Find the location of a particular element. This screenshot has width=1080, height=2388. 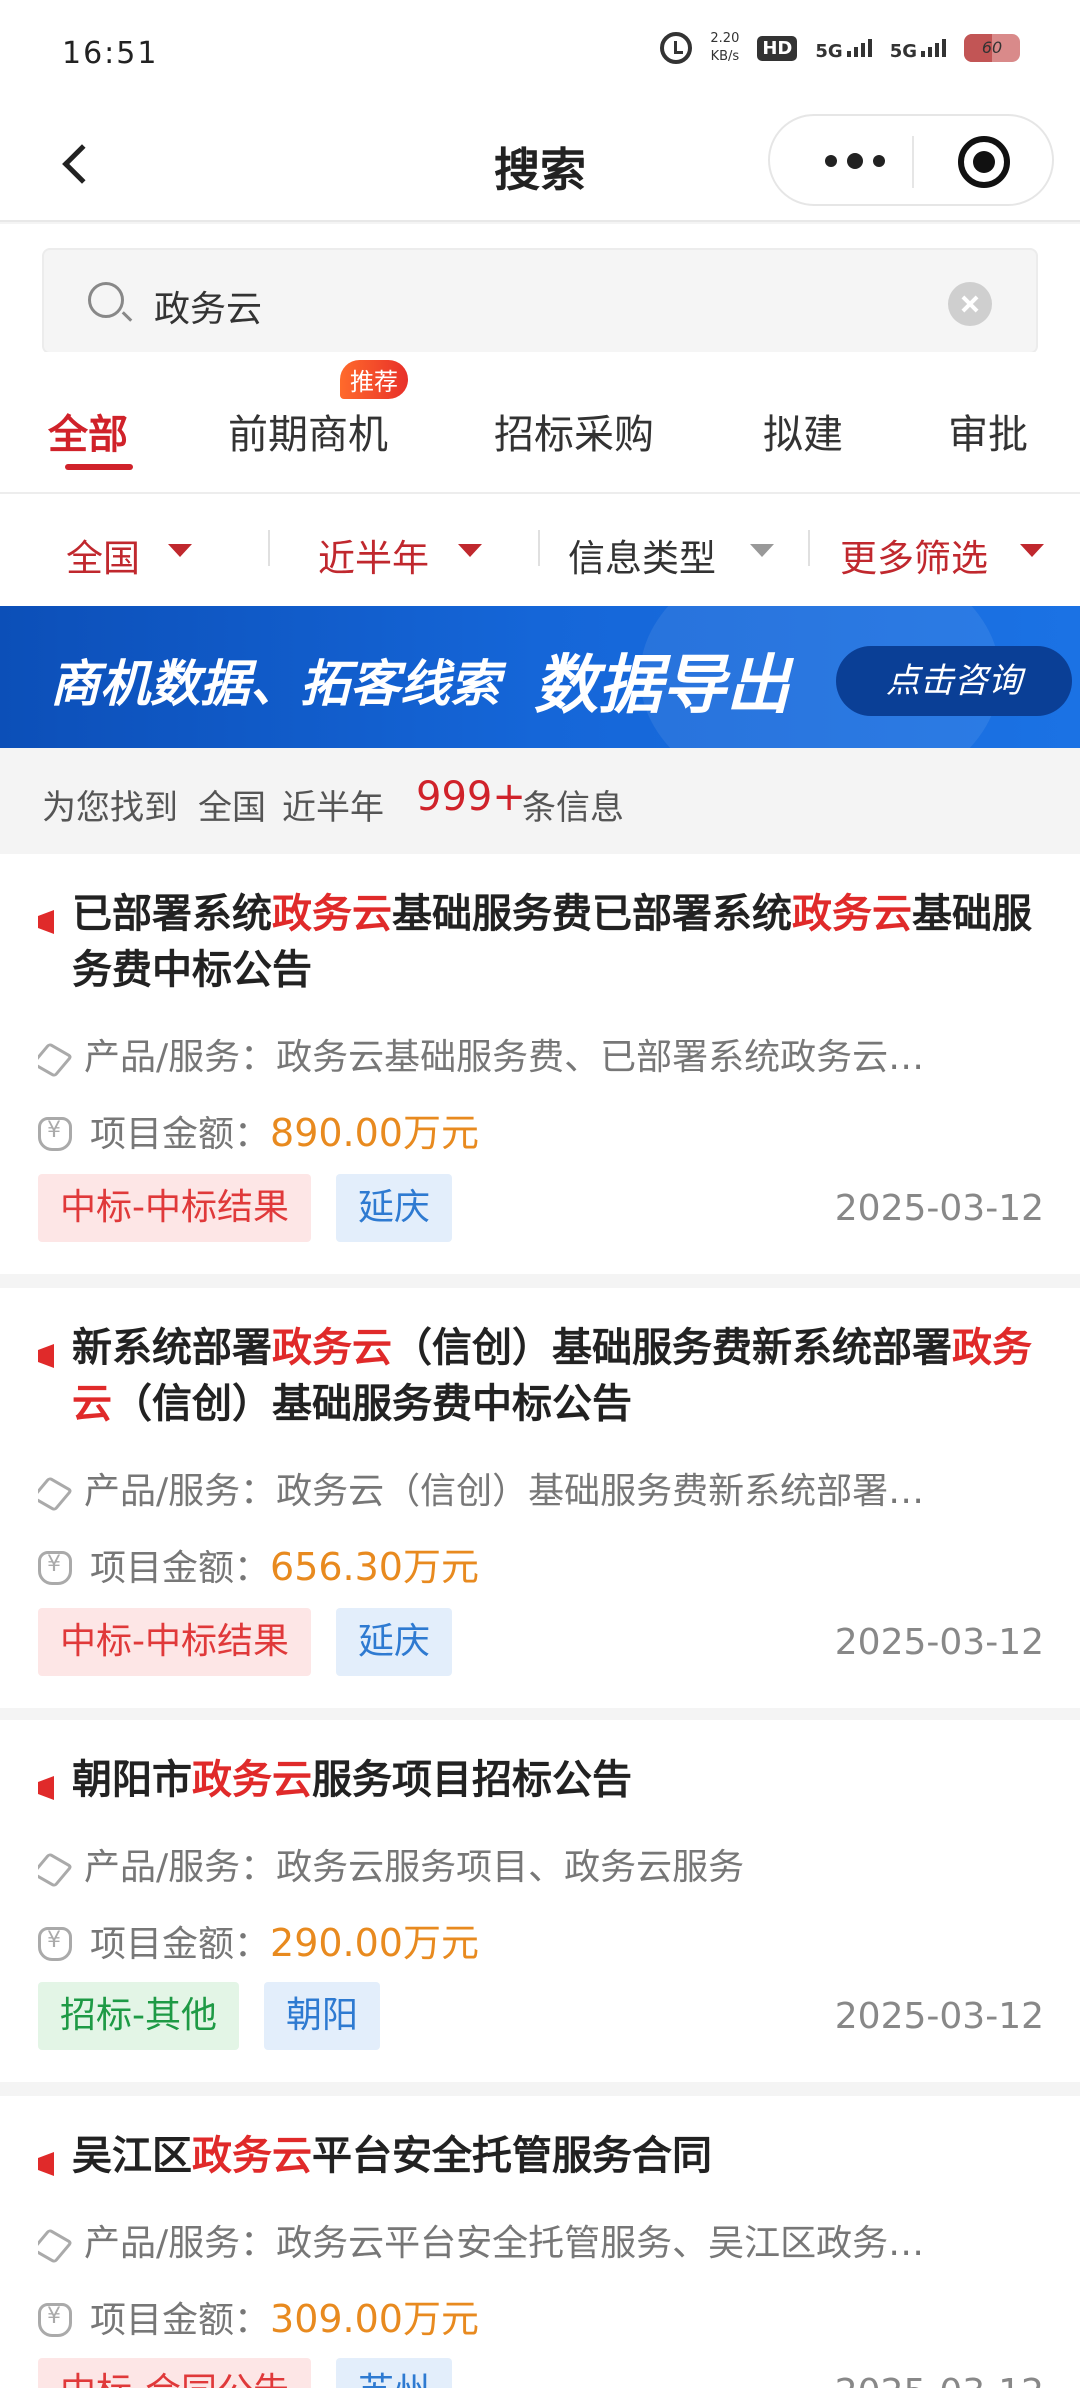

summary-period: 近半年 is located at coordinates (333, 808).